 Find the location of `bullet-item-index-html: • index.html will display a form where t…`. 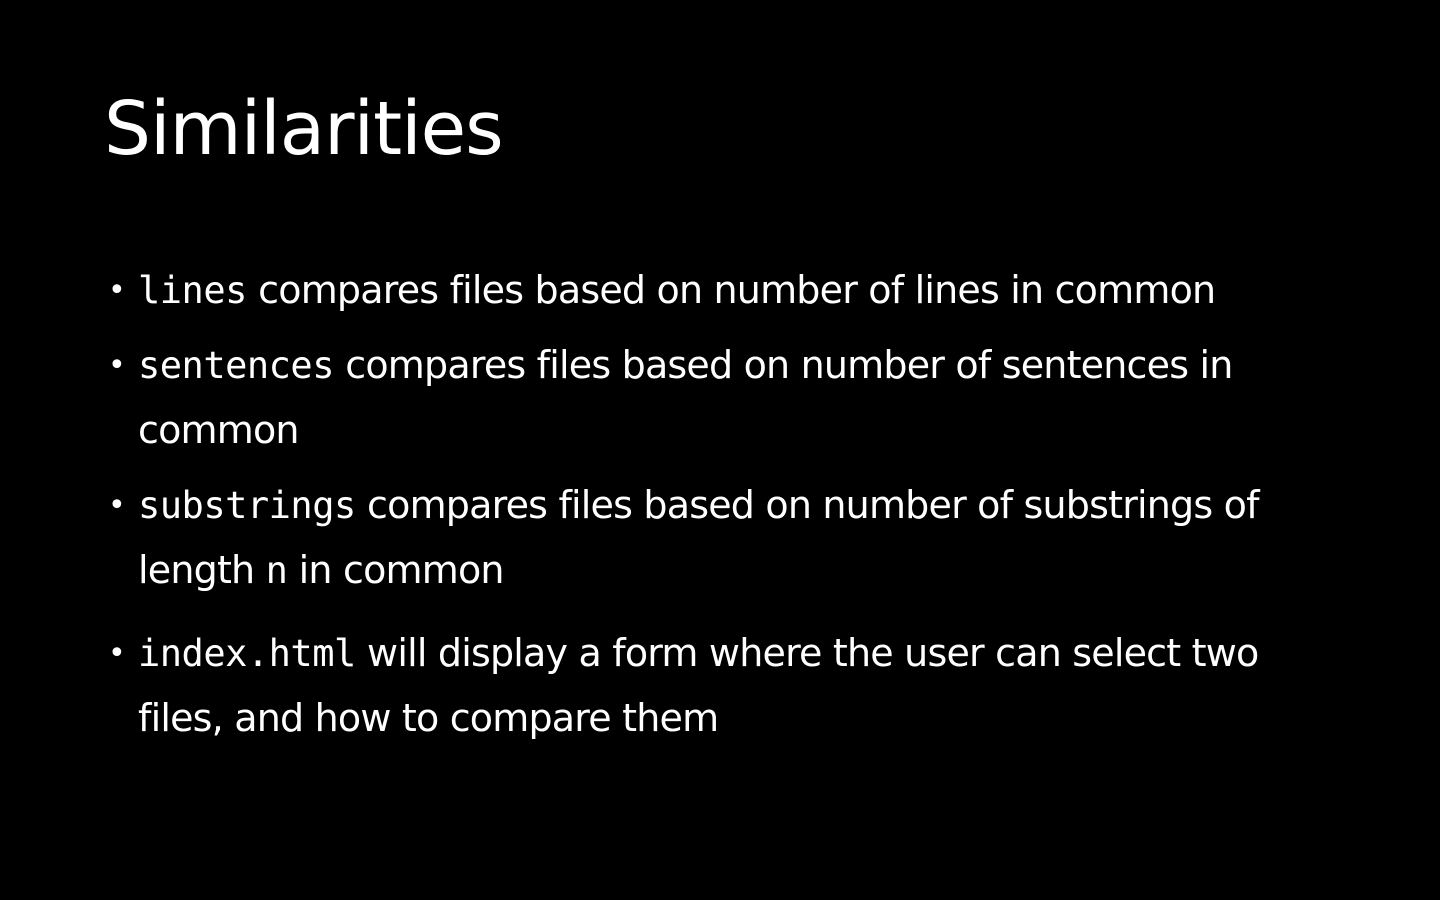

bullet-item-index-html: • index.html will display a form where t… is located at coordinates (724, 686).